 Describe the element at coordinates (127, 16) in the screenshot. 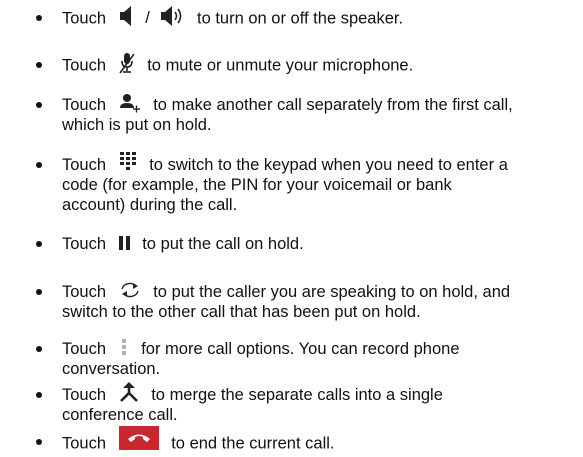

I see `speaker-off-icon` at that location.